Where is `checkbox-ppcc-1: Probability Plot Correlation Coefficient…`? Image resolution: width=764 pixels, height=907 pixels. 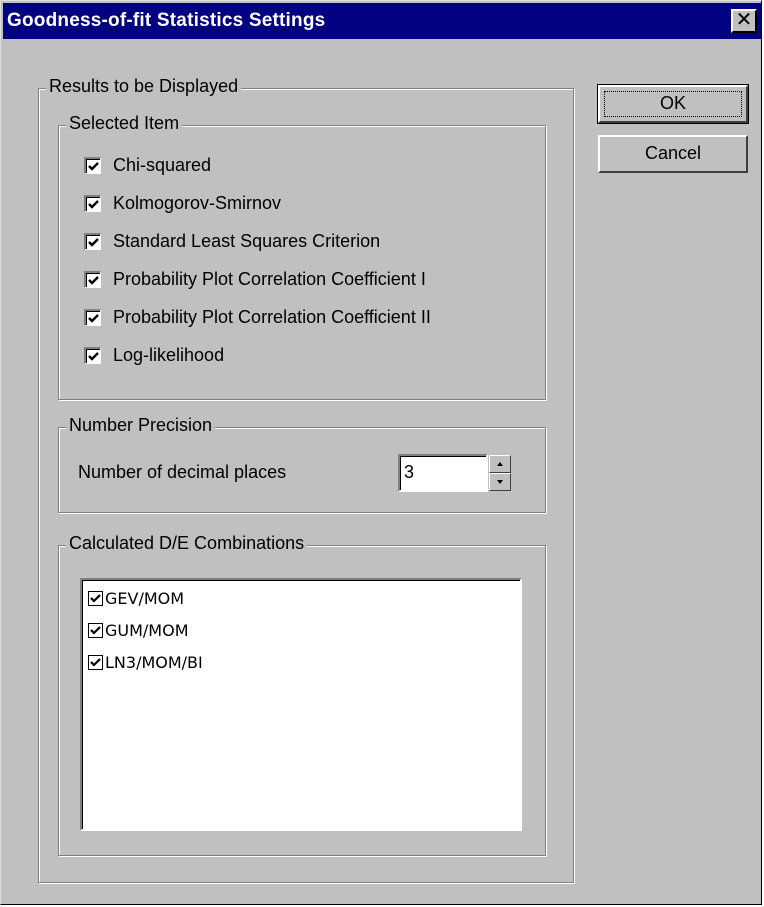
checkbox-ppcc-1: Probability Plot Correlation Coefficient… is located at coordinates (255, 279).